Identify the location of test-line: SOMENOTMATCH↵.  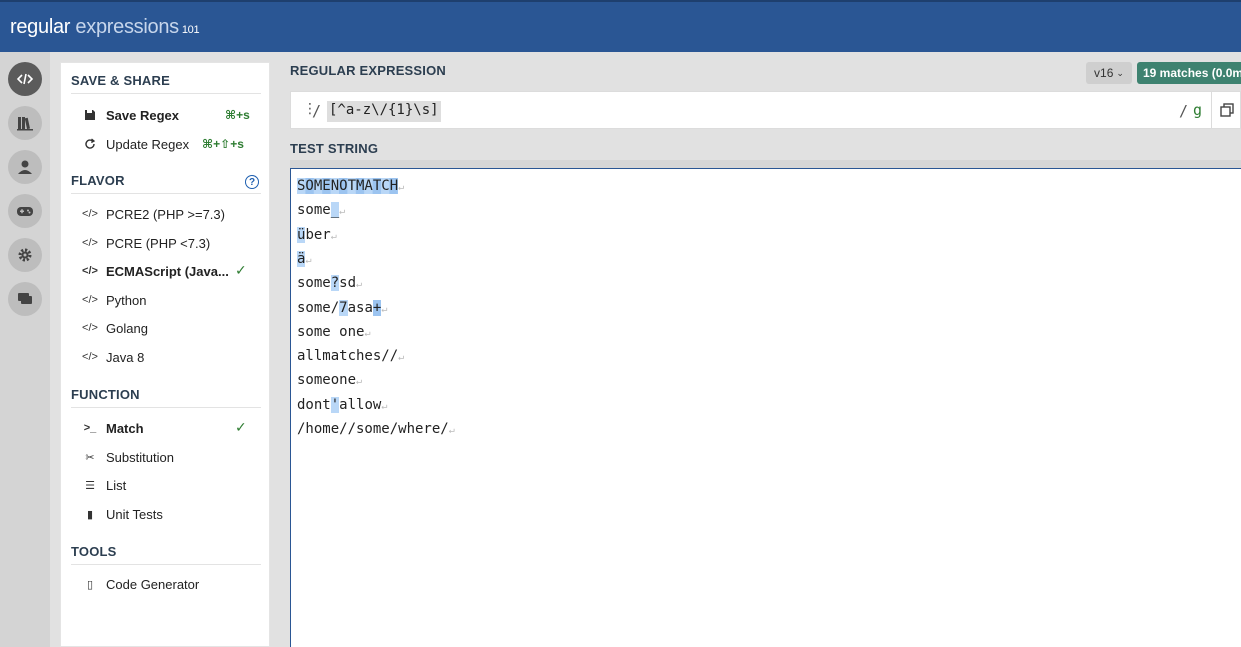
(351, 186).